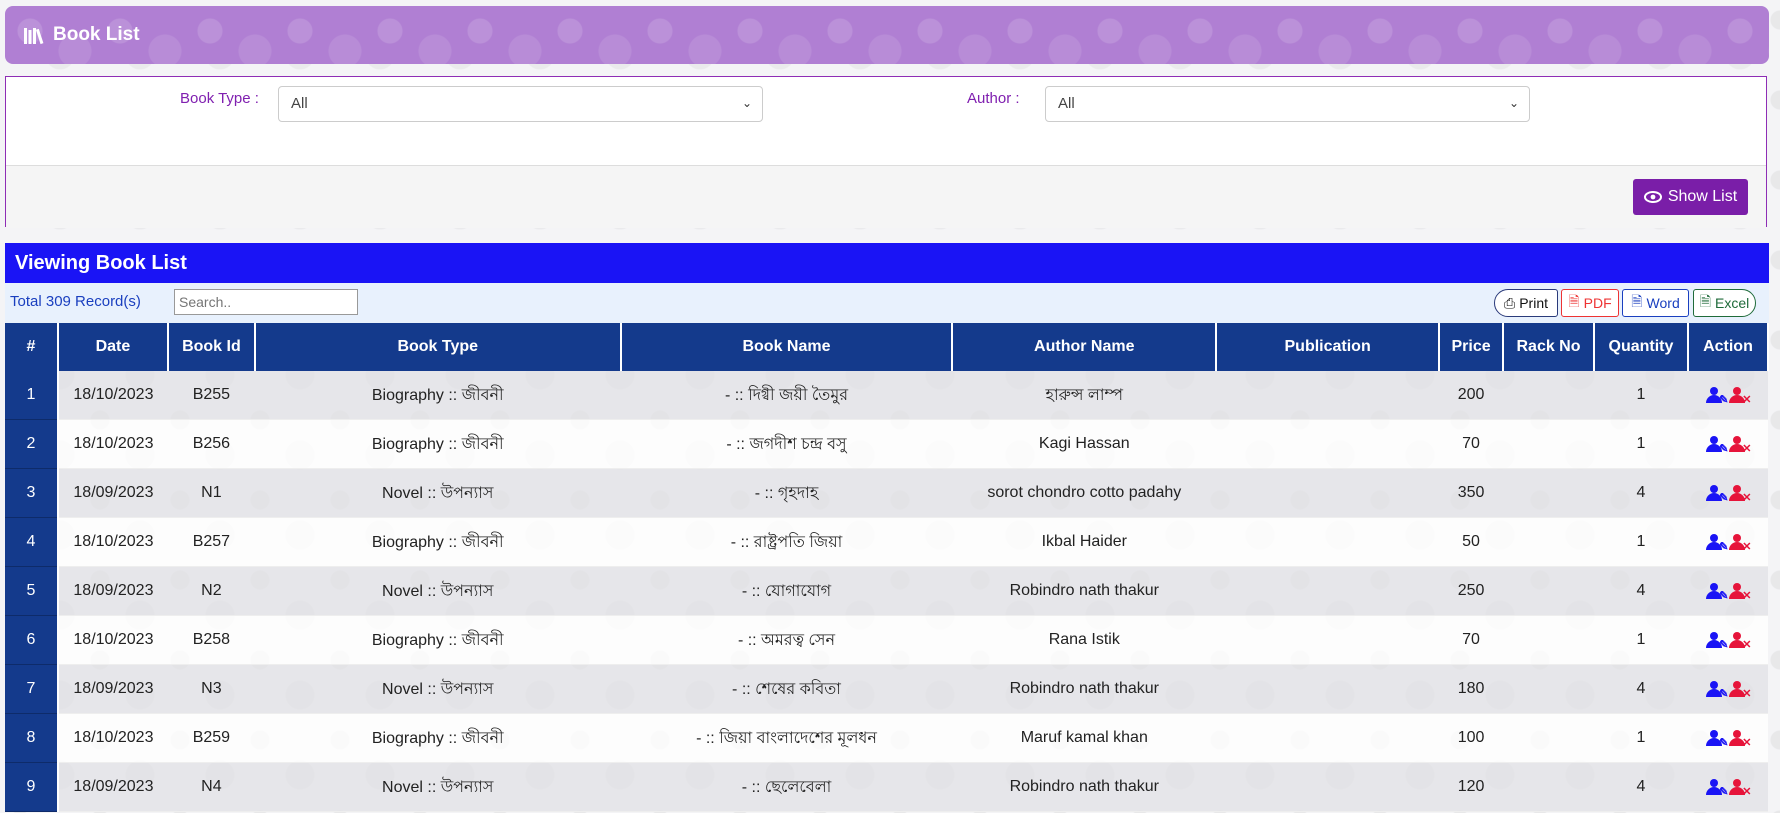  What do you see at coordinates (1471, 444) in the screenshot?
I see `cell-price: 70` at bounding box center [1471, 444].